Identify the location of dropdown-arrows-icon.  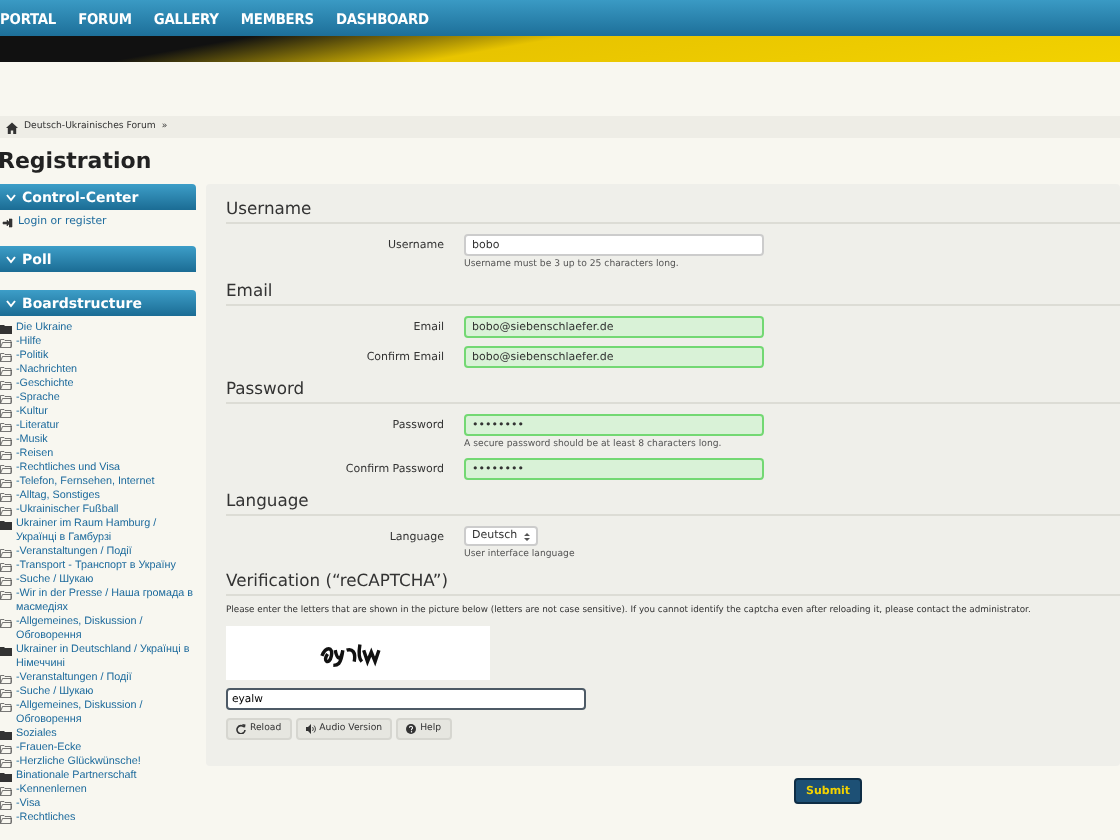
(526, 536).